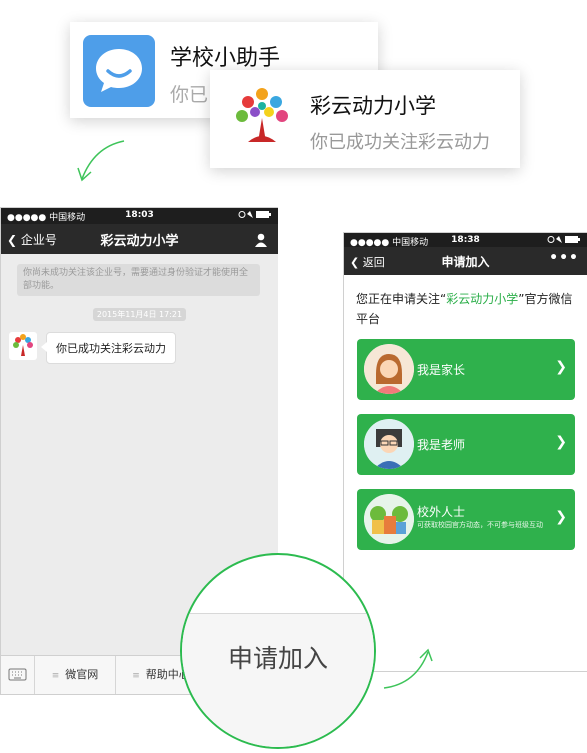 This screenshot has width=587, height=753. What do you see at coordinates (82, 674) in the screenshot?
I see `menu-label: 微官网` at bounding box center [82, 674].